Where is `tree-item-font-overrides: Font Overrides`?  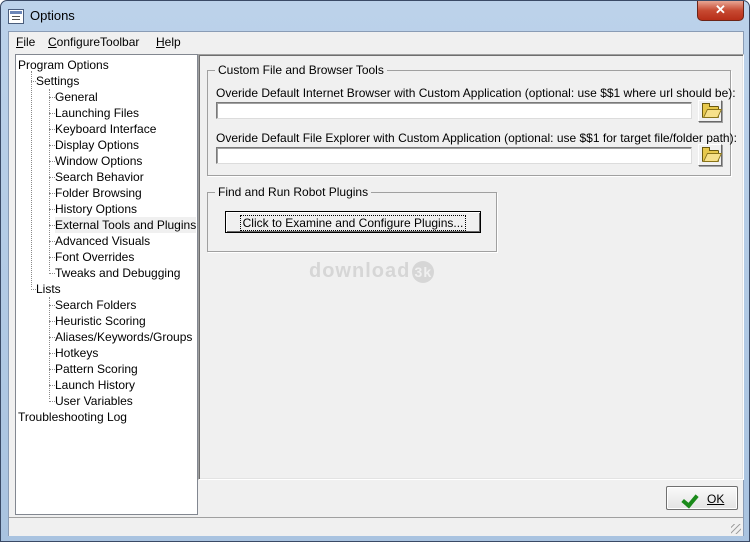 tree-item-font-overrides: Font Overrides is located at coordinates (94, 257).